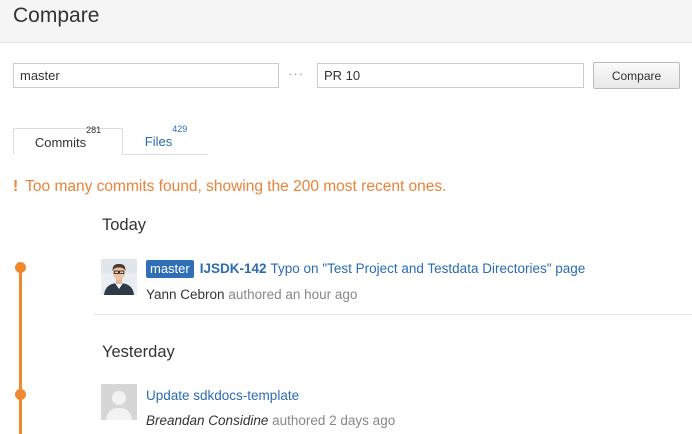 Image resolution: width=692 pixels, height=434 pixels. I want to click on tab-files-count: 429, so click(180, 129).